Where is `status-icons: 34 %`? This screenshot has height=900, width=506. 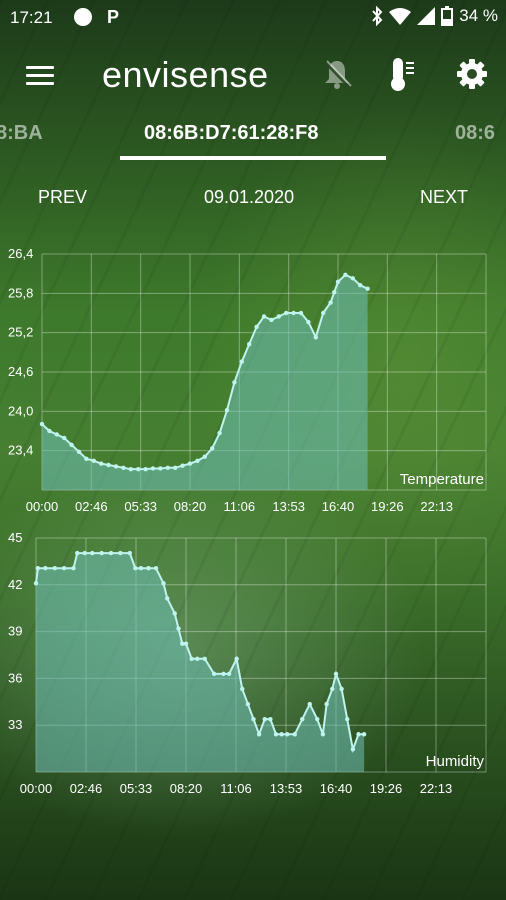
status-icons: 34 % is located at coordinates (434, 16).